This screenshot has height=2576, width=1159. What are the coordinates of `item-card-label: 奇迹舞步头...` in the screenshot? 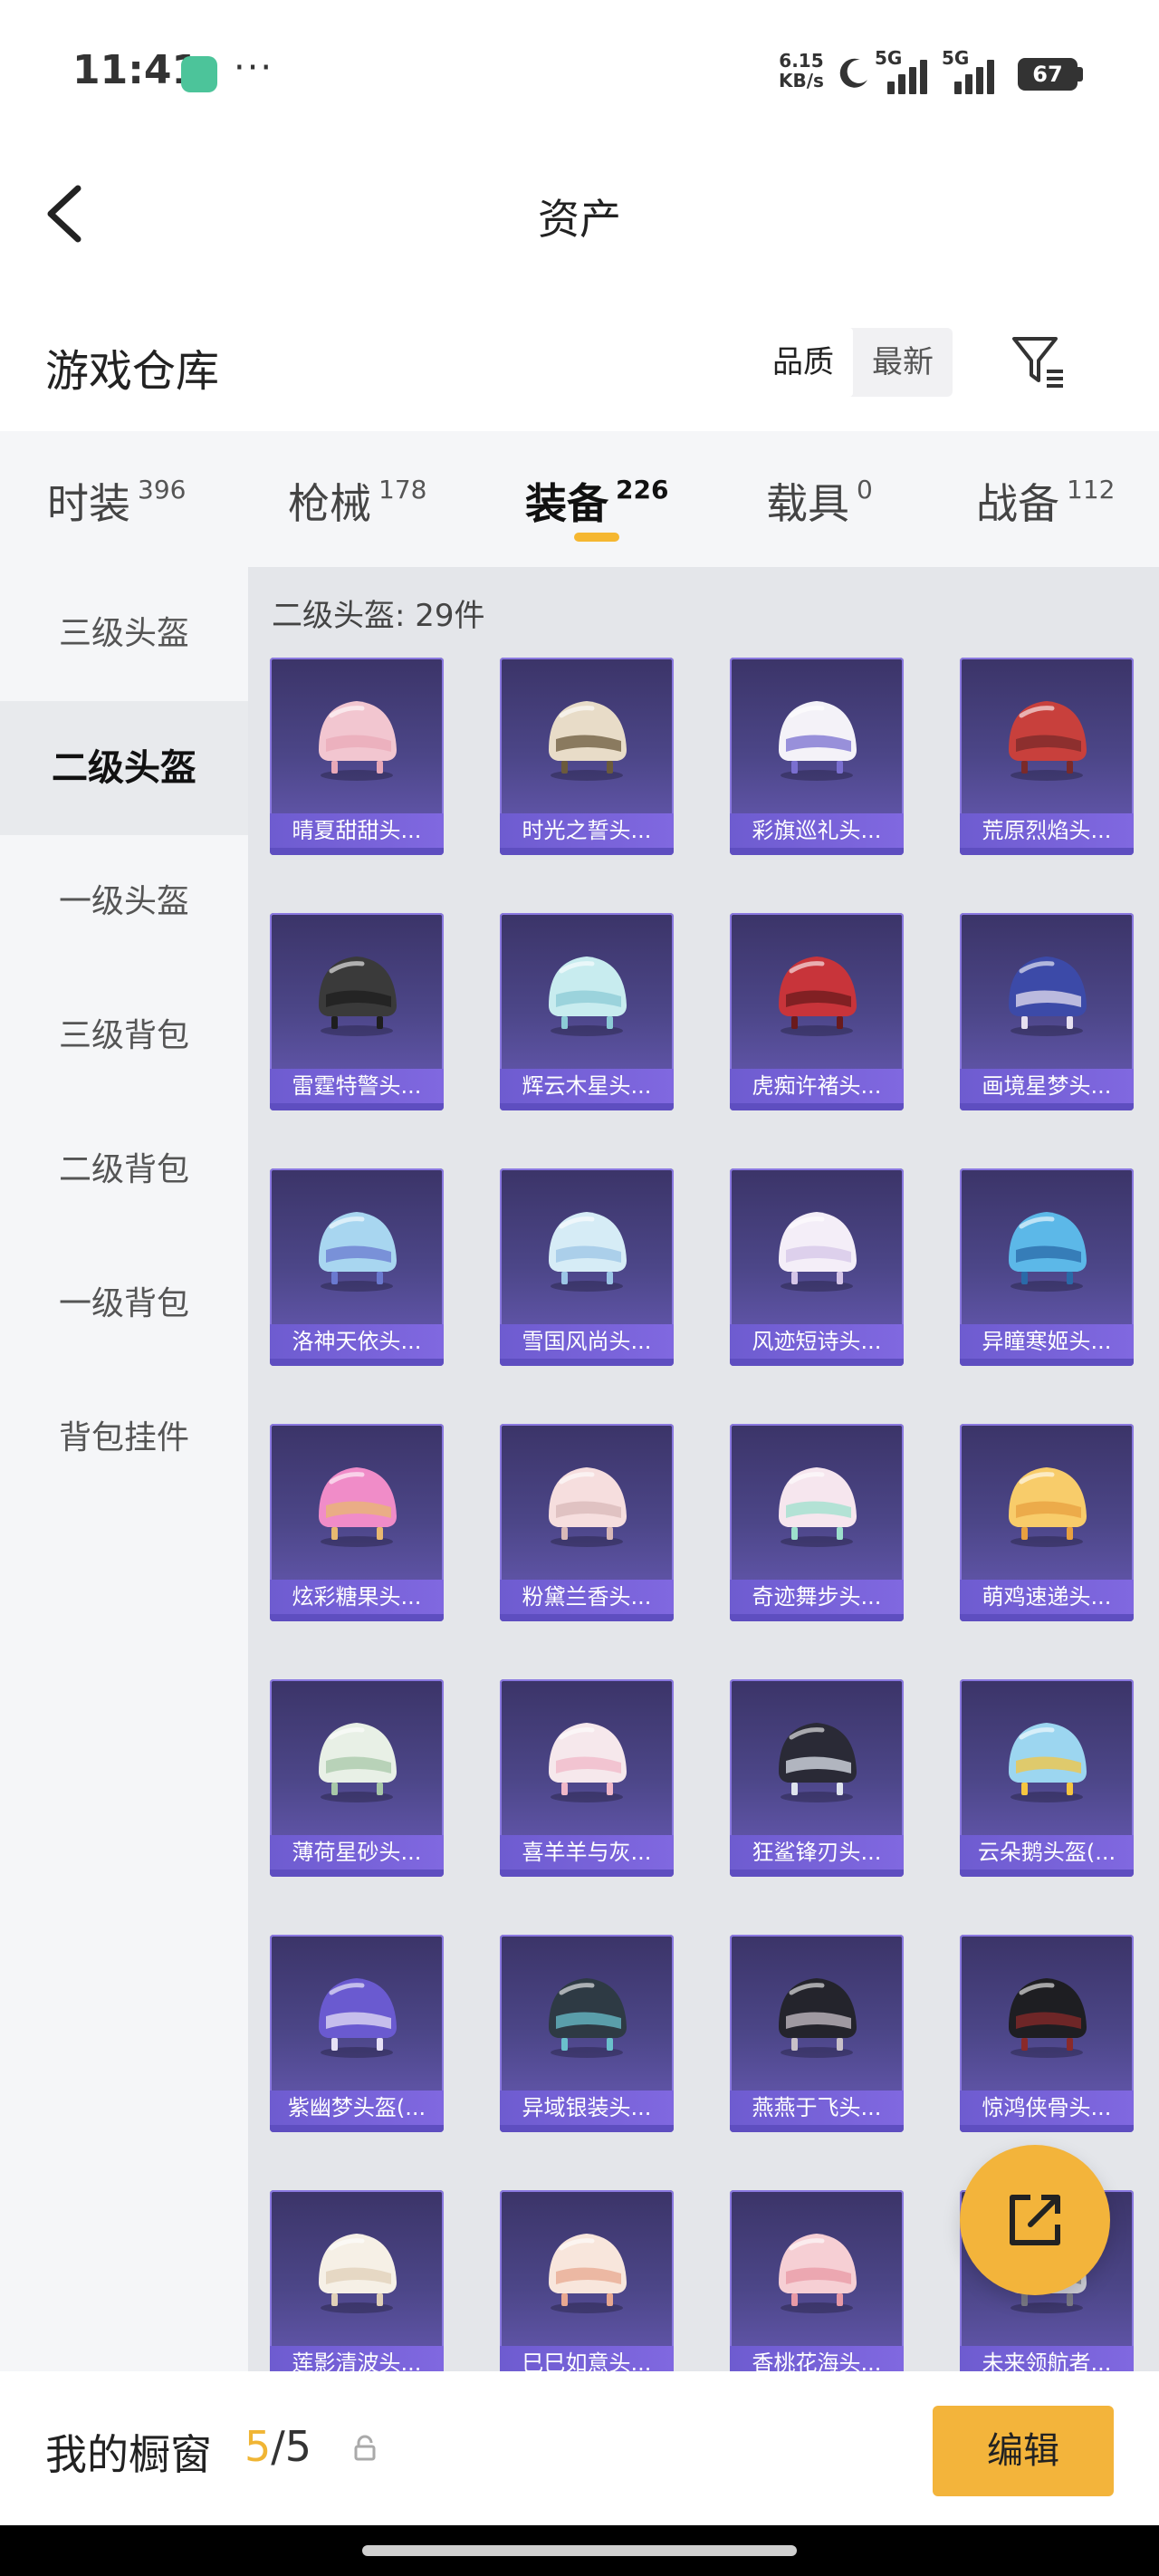 It's located at (817, 1597).